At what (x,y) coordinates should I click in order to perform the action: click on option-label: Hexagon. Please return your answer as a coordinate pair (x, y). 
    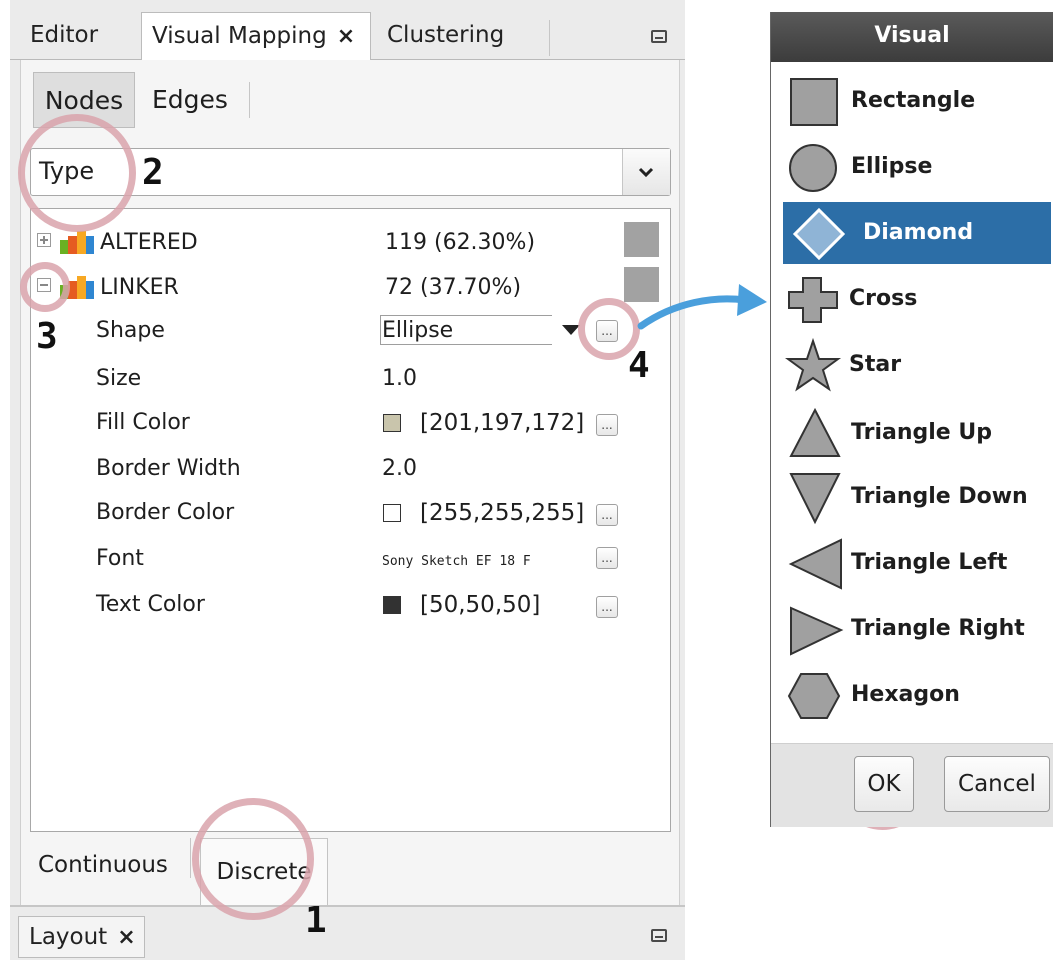
    Looking at the image, I should click on (905, 694).